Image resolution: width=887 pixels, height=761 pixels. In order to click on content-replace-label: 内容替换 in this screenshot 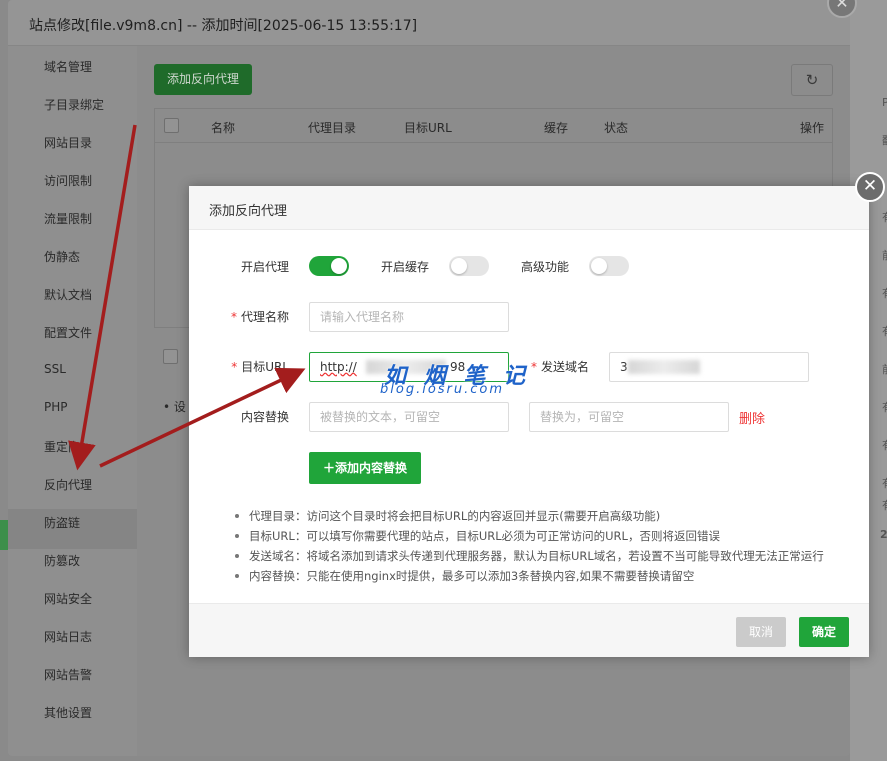, I will do `click(264, 417)`.